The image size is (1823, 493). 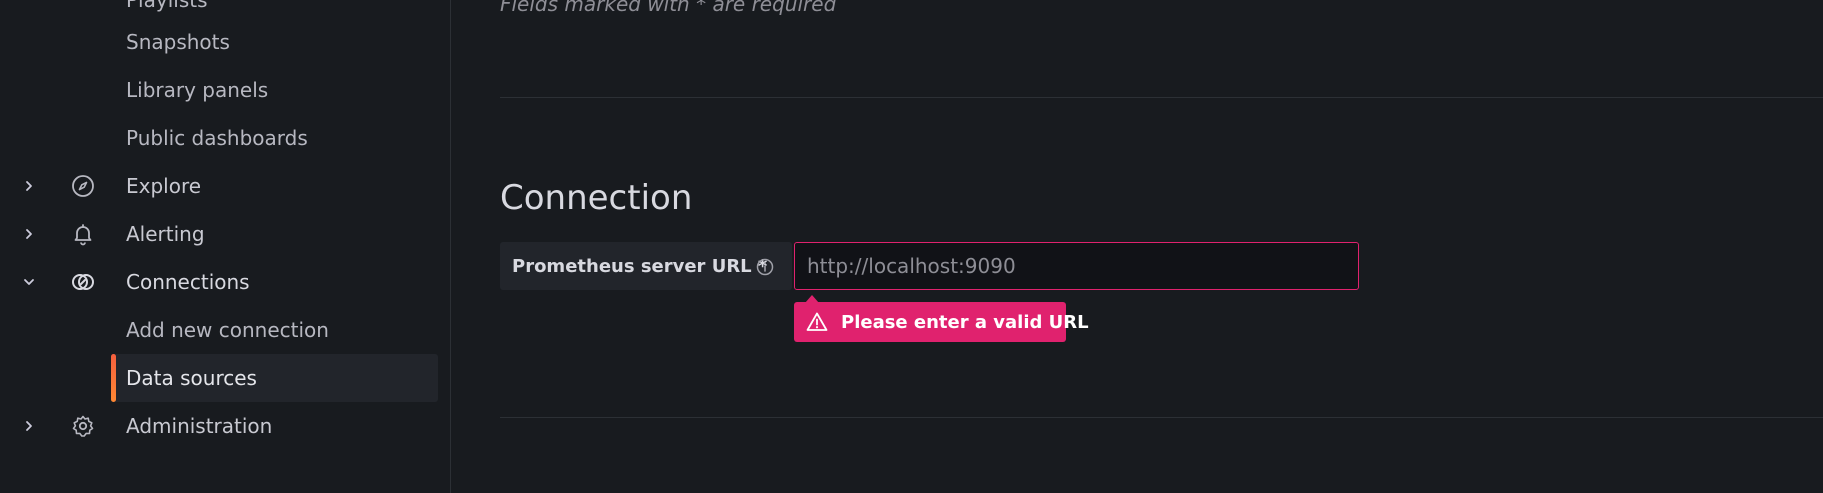 What do you see at coordinates (227, 330) in the screenshot?
I see `sidebar-item-label: Add new connection` at bounding box center [227, 330].